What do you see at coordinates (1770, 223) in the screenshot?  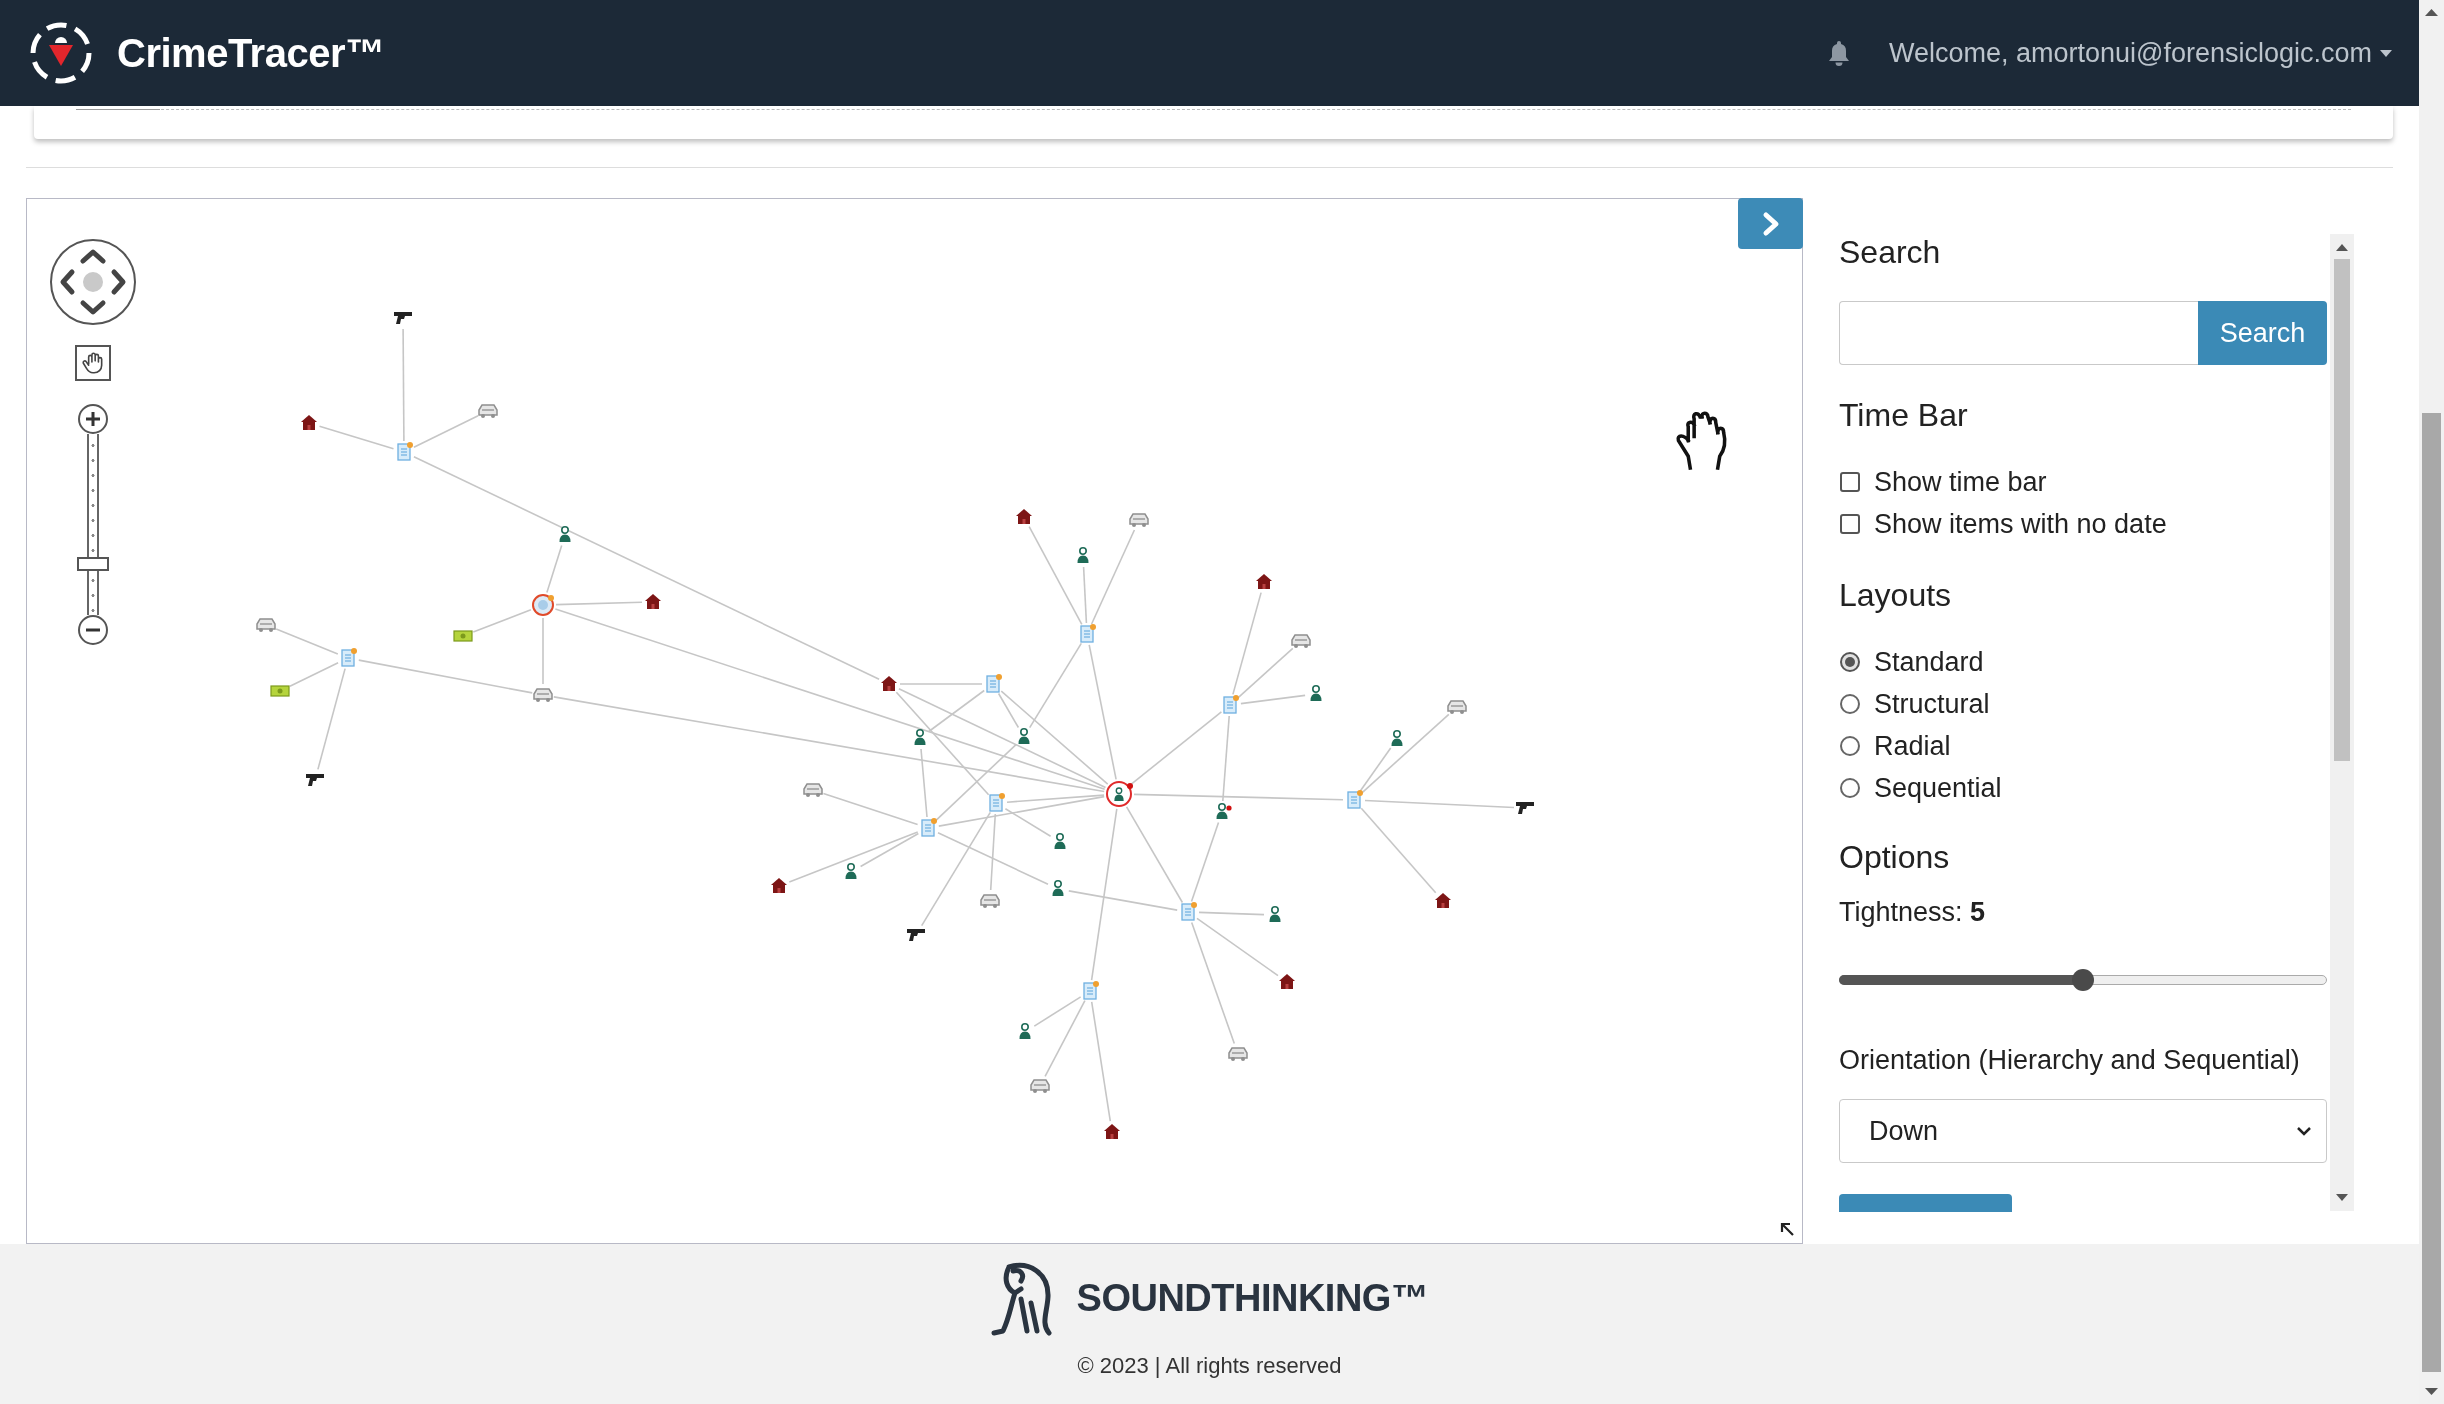 I see `collapse-panel-button` at bounding box center [1770, 223].